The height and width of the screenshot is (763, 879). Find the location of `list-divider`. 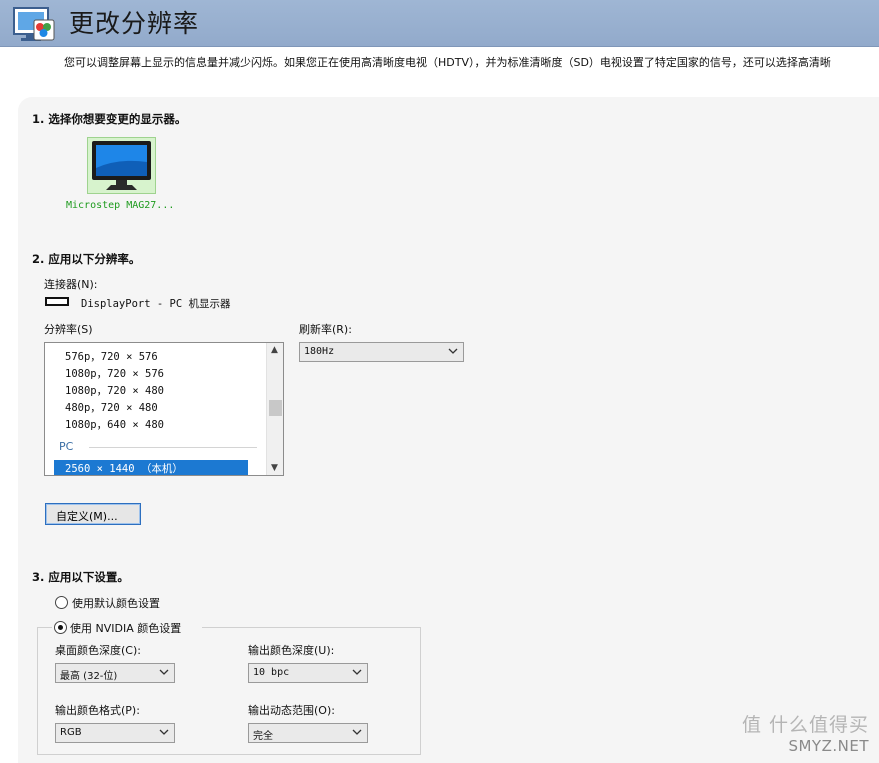

list-divider is located at coordinates (173, 447).